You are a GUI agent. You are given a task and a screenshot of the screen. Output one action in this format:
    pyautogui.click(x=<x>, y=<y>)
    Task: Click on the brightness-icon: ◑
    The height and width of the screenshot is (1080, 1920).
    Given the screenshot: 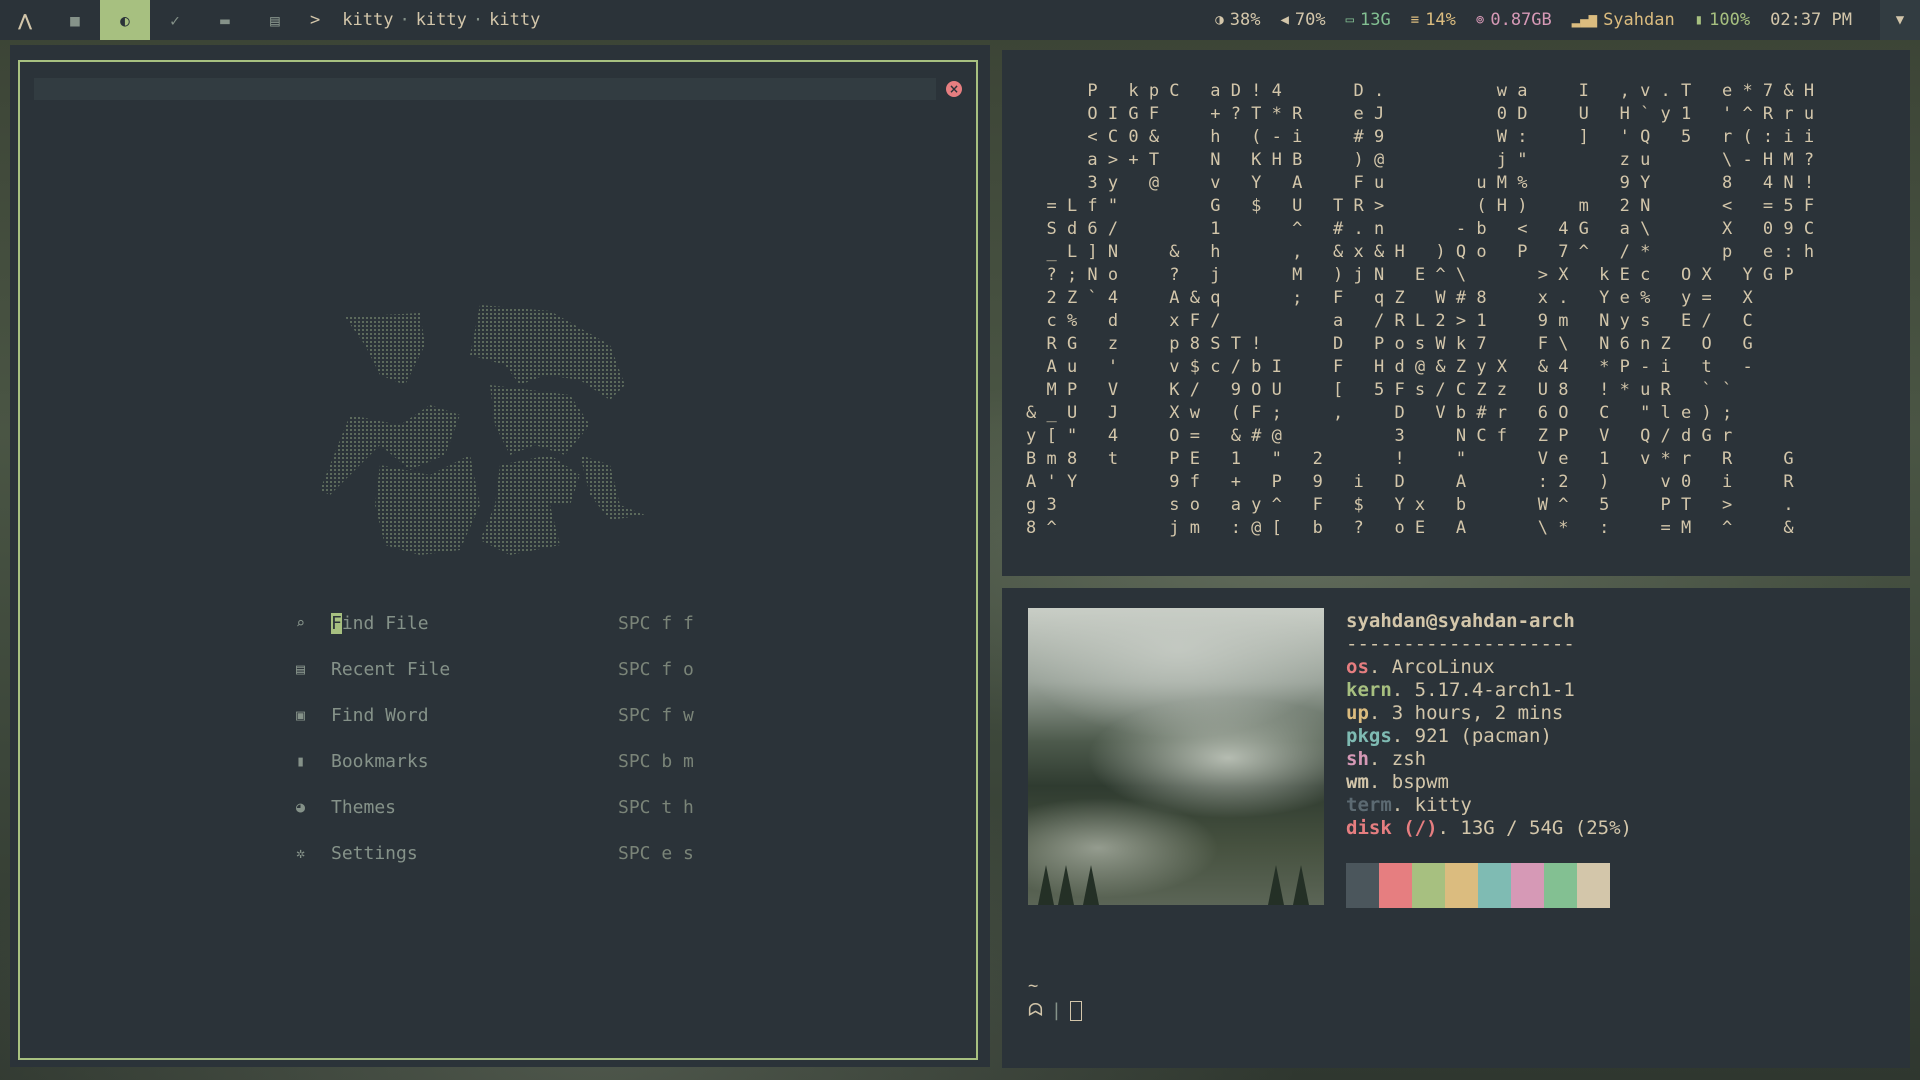 What is the action you would take?
    pyautogui.click(x=1219, y=20)
    